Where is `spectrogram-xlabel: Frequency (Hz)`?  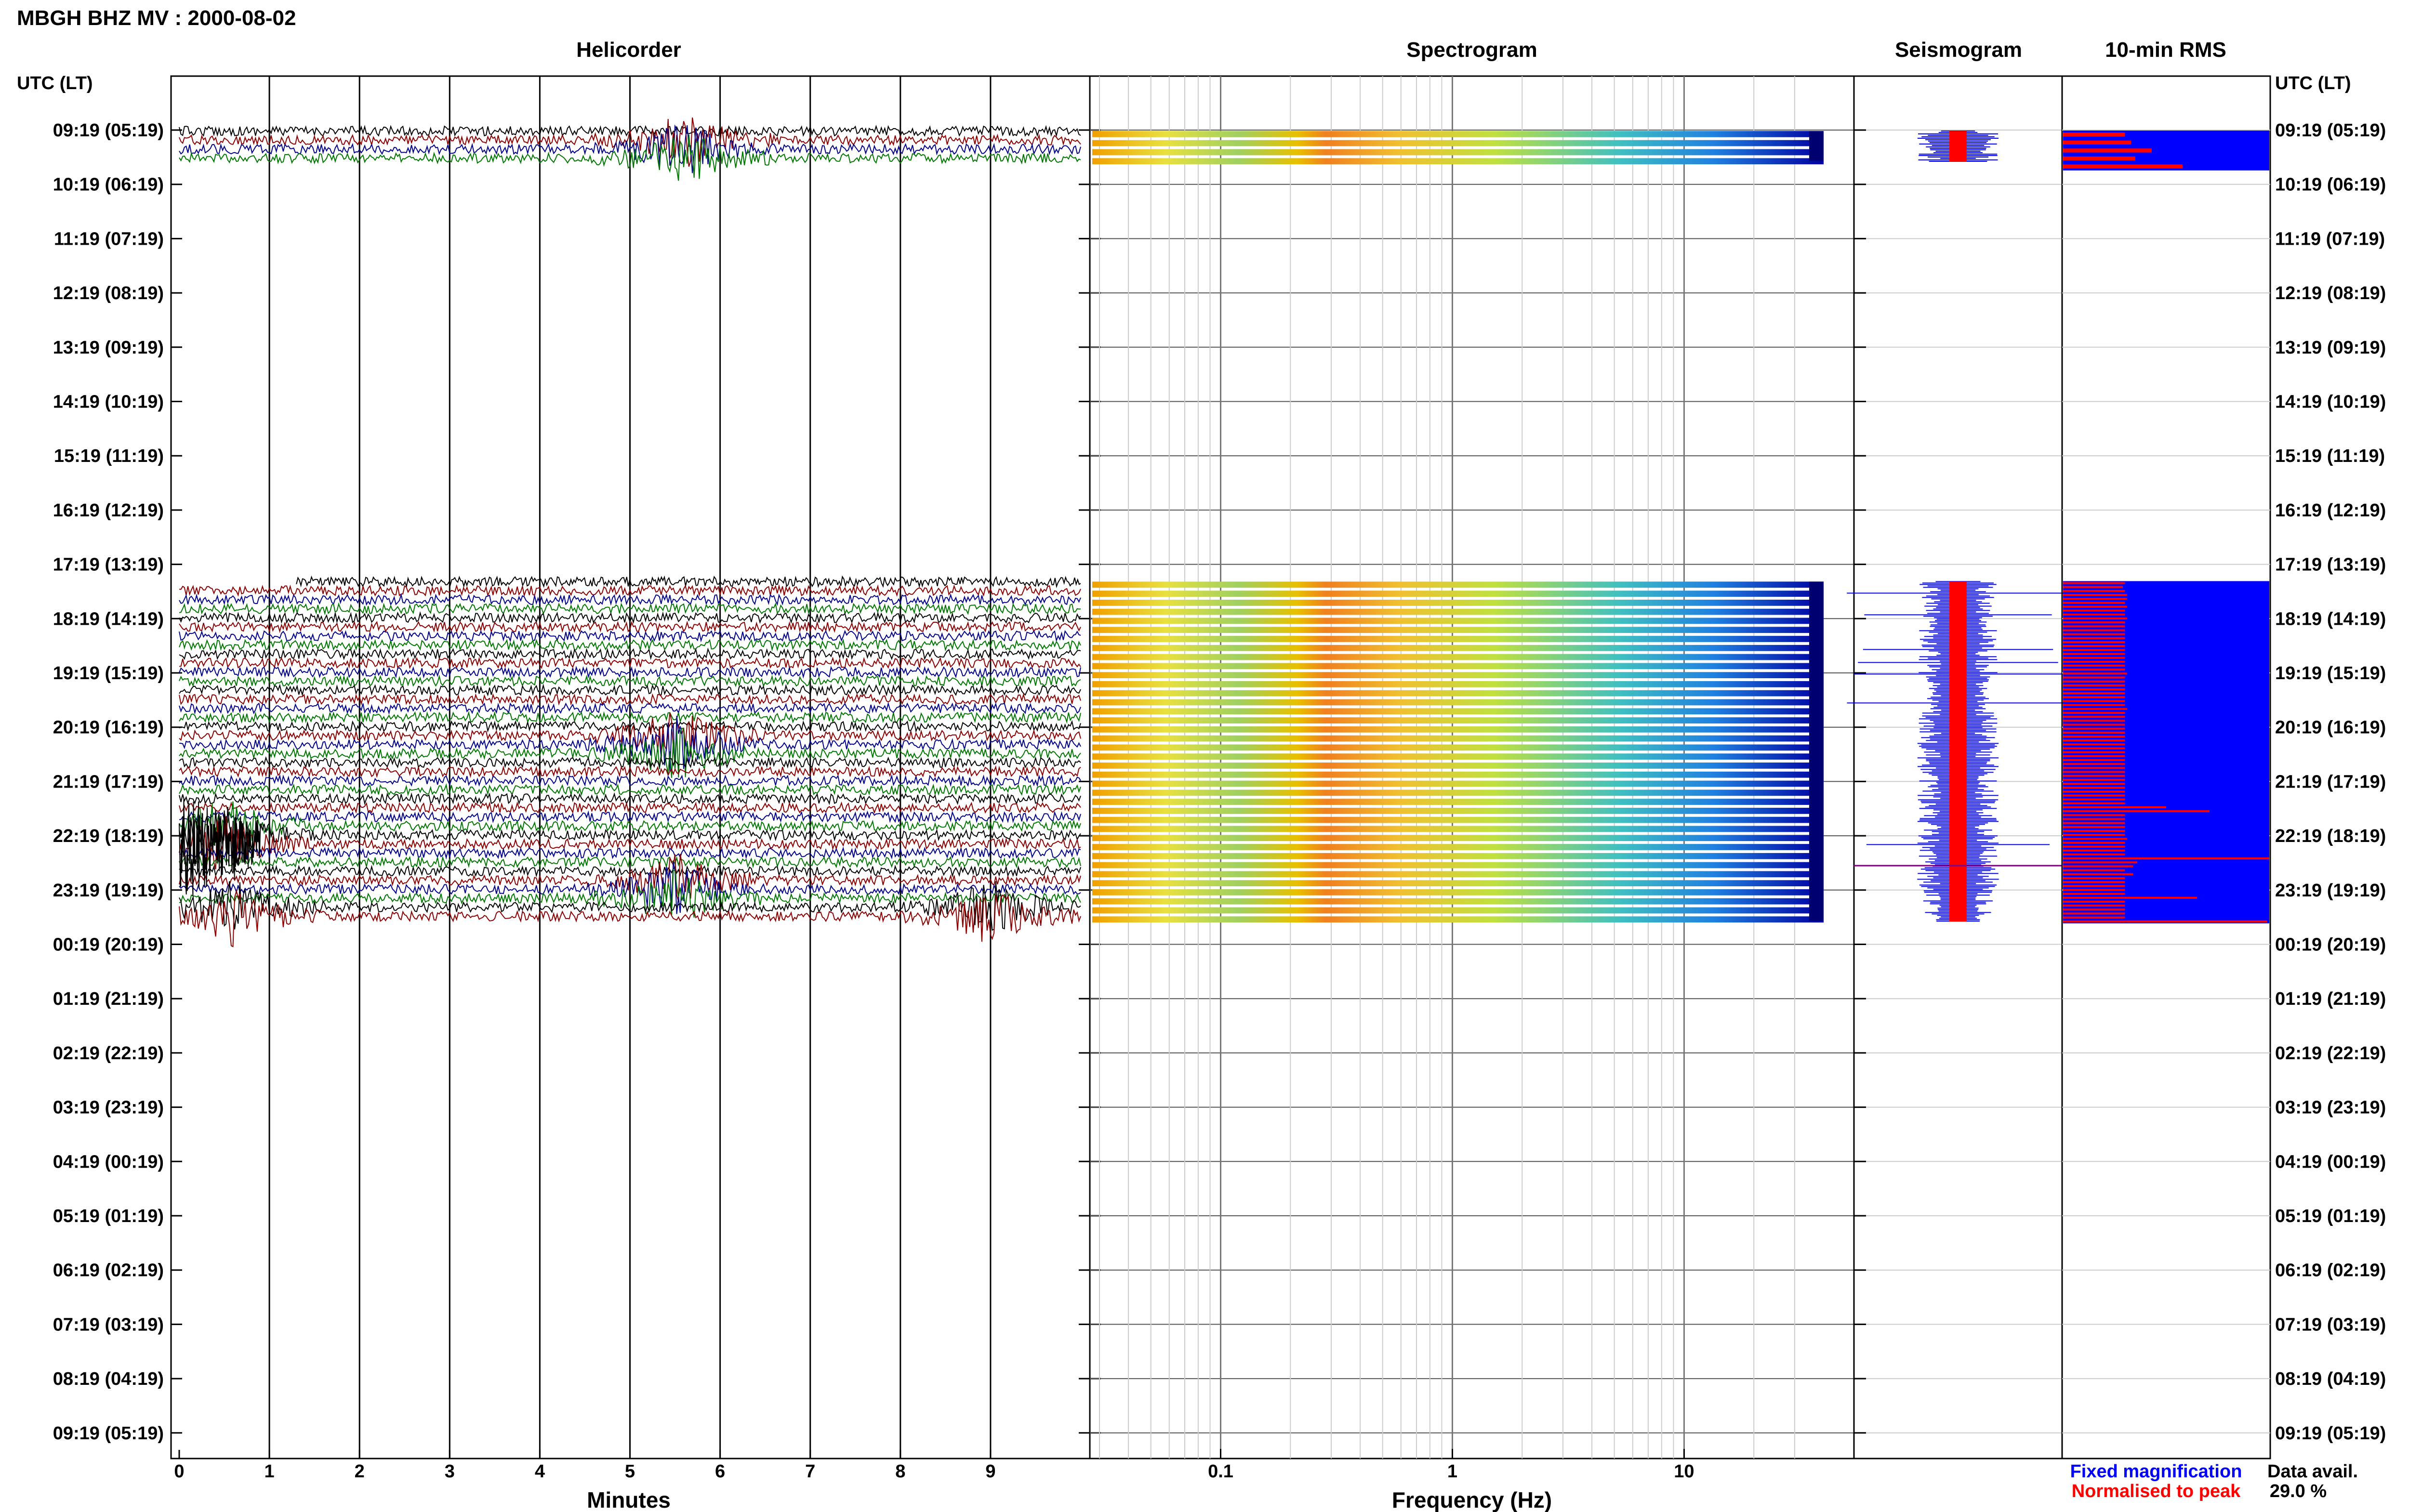 spectrogram-xlabel: Frequency (Hz) is located at coordinates (1472, 1499).